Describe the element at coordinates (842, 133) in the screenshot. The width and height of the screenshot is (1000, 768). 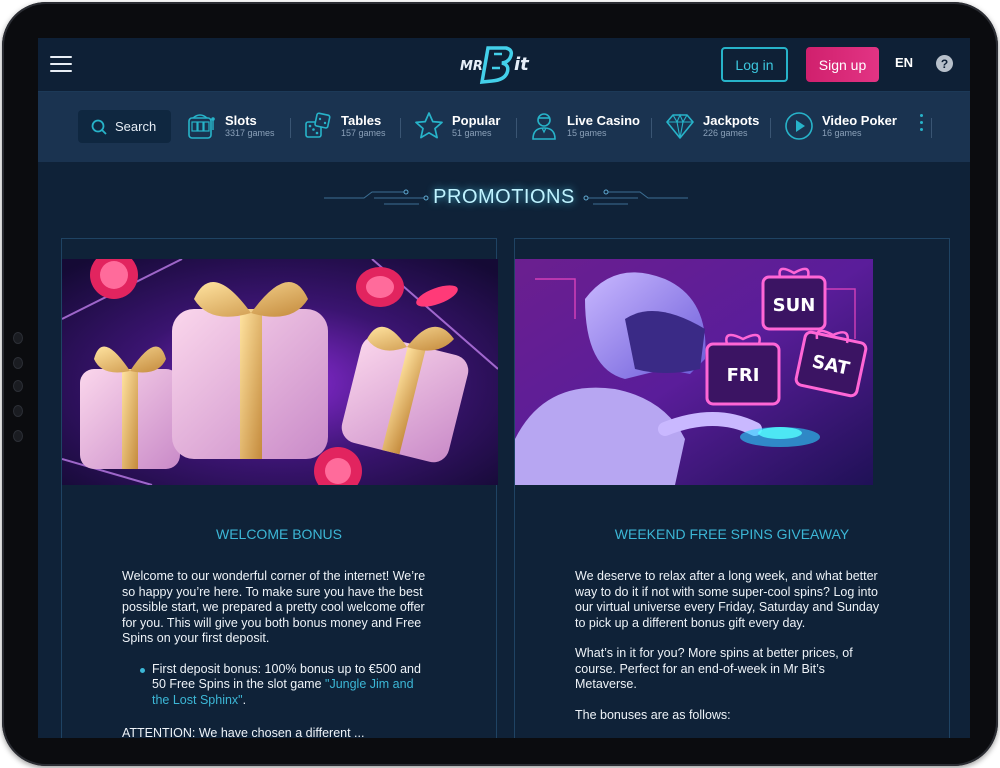
I see `category-count: 16 games` at that location.